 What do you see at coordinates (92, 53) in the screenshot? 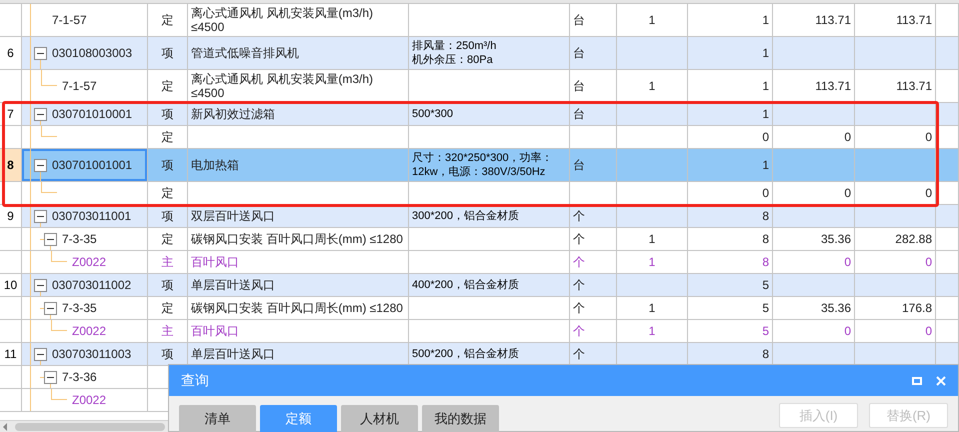
I see `code-text: 030108003003` at bounding box center [92, 53].